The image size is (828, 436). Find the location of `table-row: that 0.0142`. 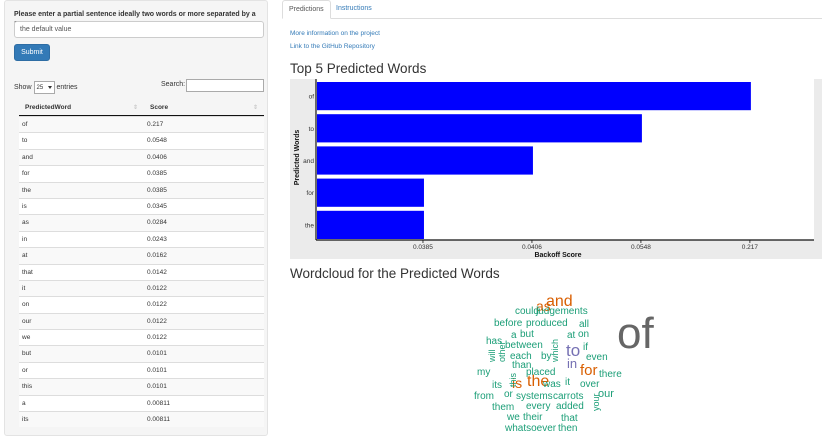

table-row: that 0.0142 is located at coordinates (141, 271).